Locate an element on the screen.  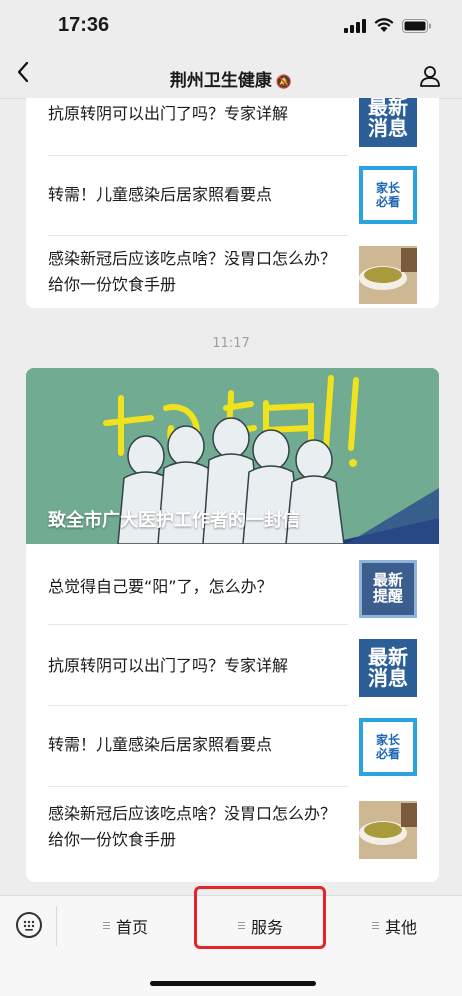
keyboard-toggle-button is located at coordinates (29, 925).